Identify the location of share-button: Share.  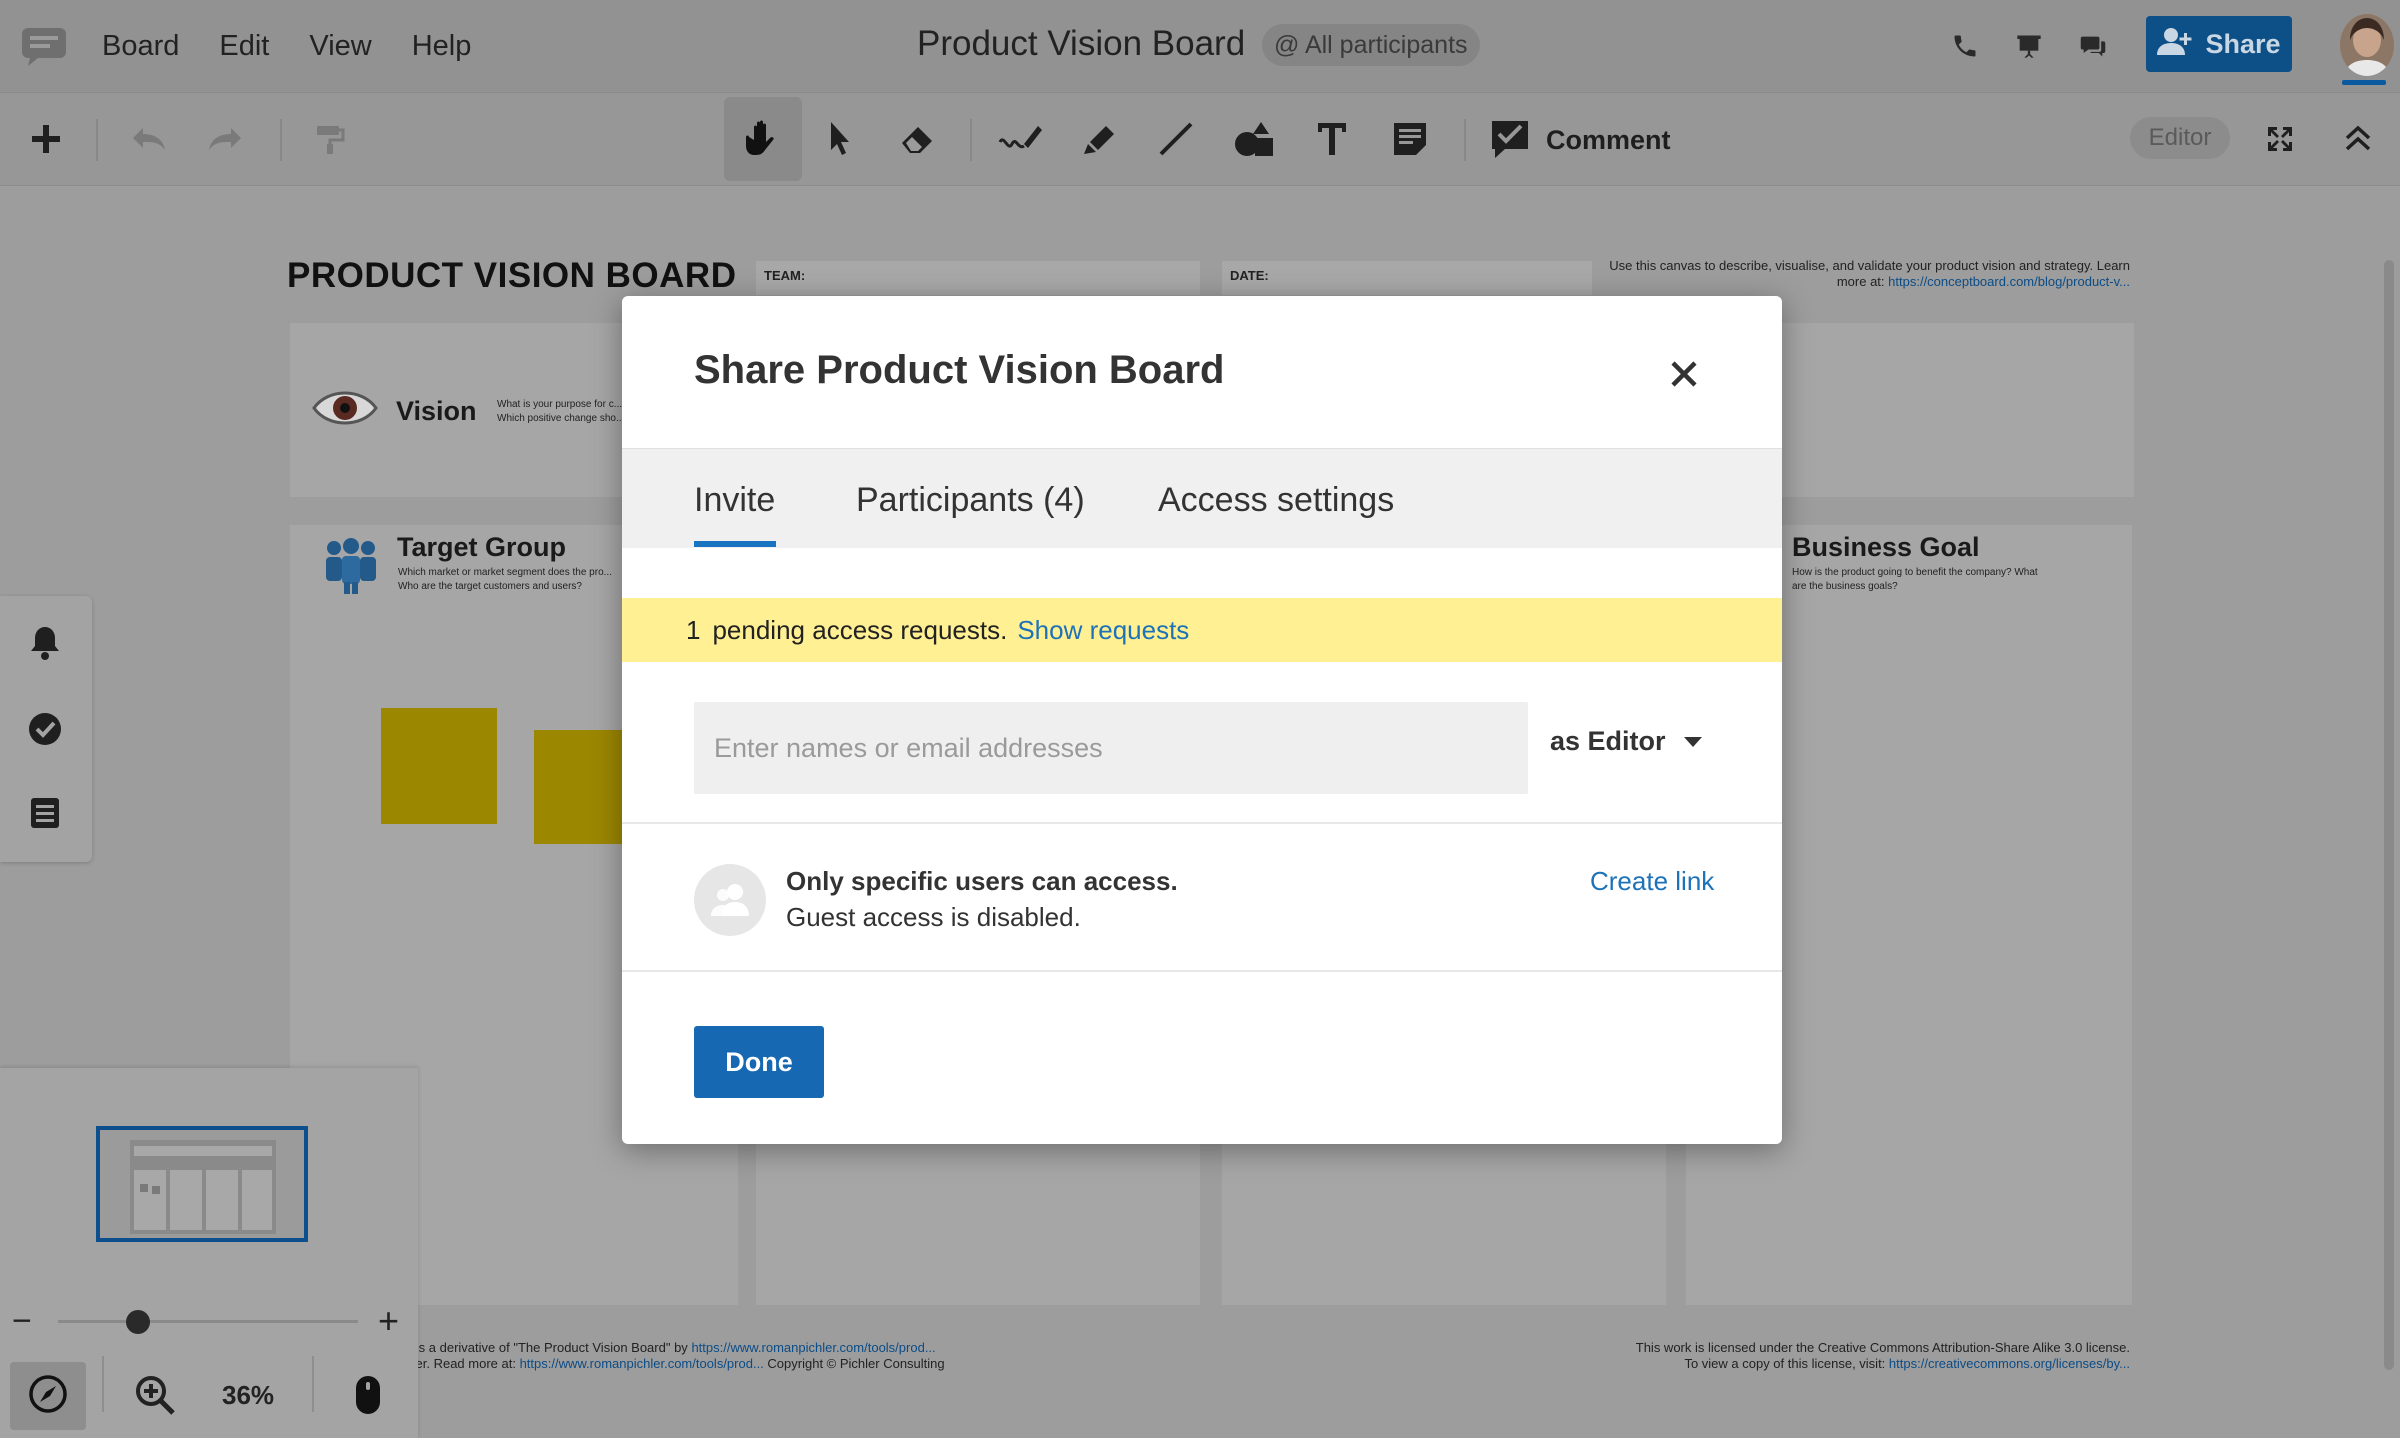
(2219, 44).